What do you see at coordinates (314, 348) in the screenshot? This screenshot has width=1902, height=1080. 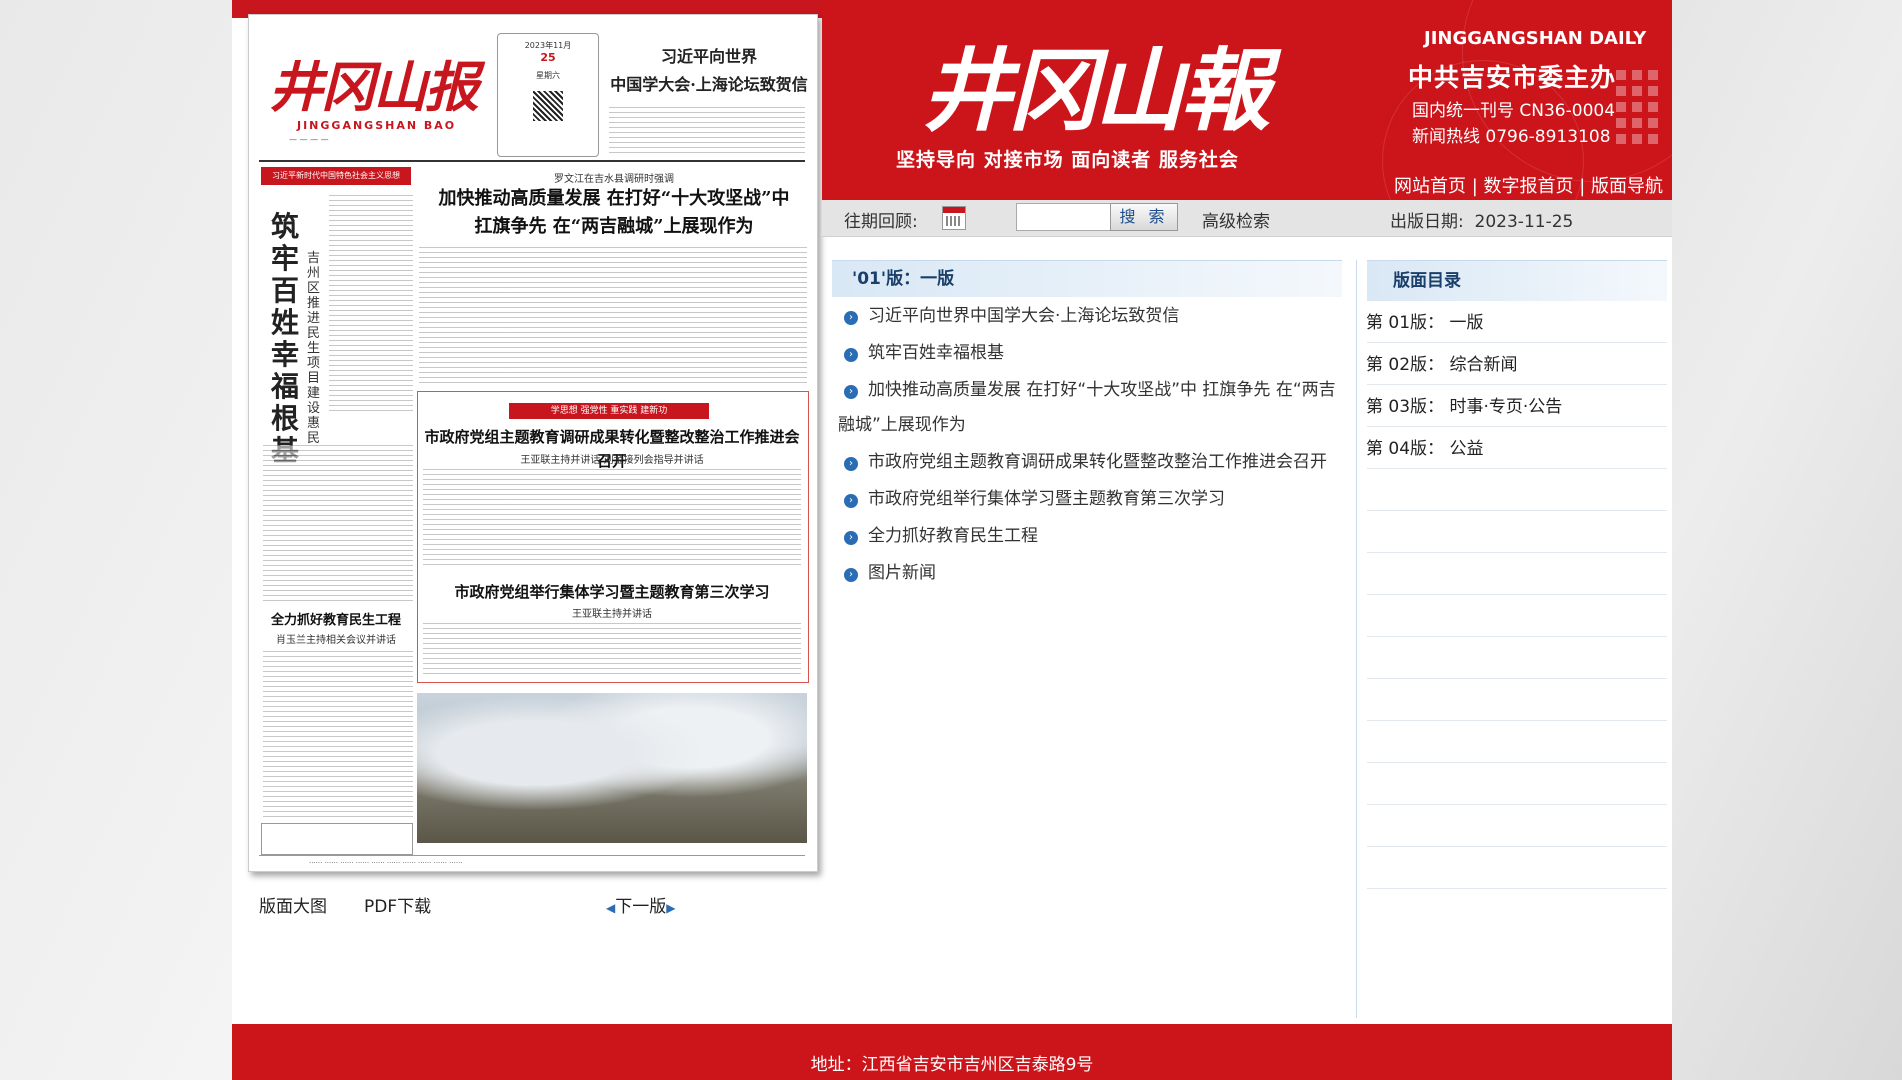 I see `paper-vertical-subtitle: 吉州区推进民生项目建设惠民` at bounding box center [314, 348].